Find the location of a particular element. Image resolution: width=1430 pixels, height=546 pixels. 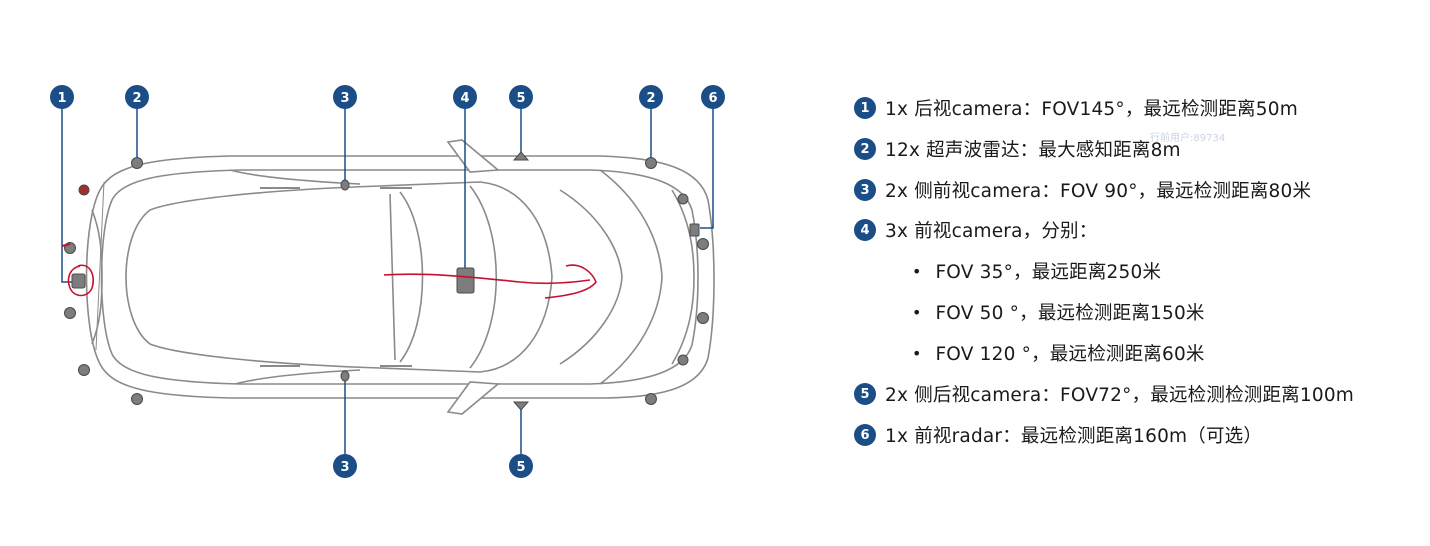

side-front-camera-right is located at coordinates (345, 376).